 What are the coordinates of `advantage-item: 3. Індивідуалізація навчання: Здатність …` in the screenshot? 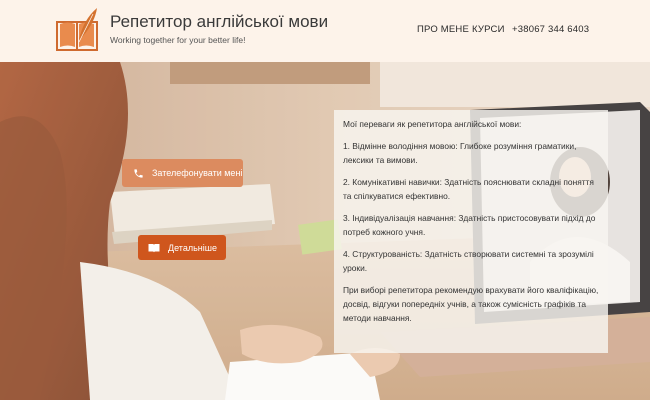 It's located at (469, 225).